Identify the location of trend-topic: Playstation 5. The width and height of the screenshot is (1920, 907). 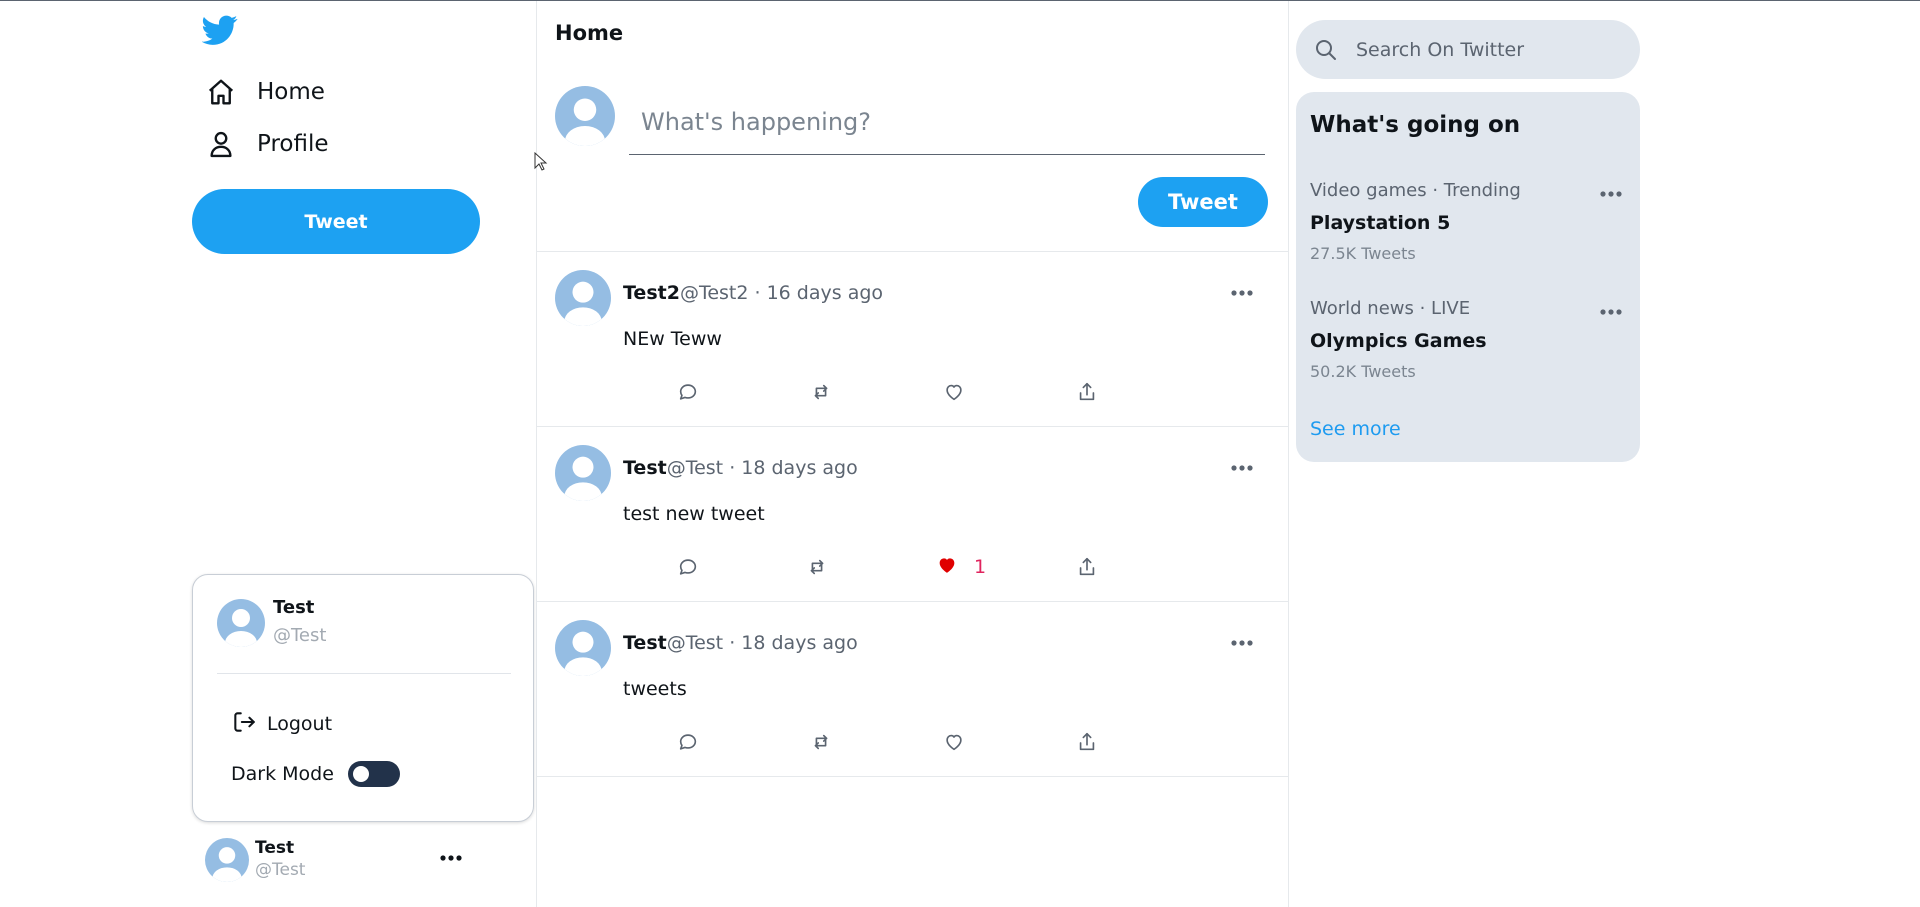
(1380, 223).